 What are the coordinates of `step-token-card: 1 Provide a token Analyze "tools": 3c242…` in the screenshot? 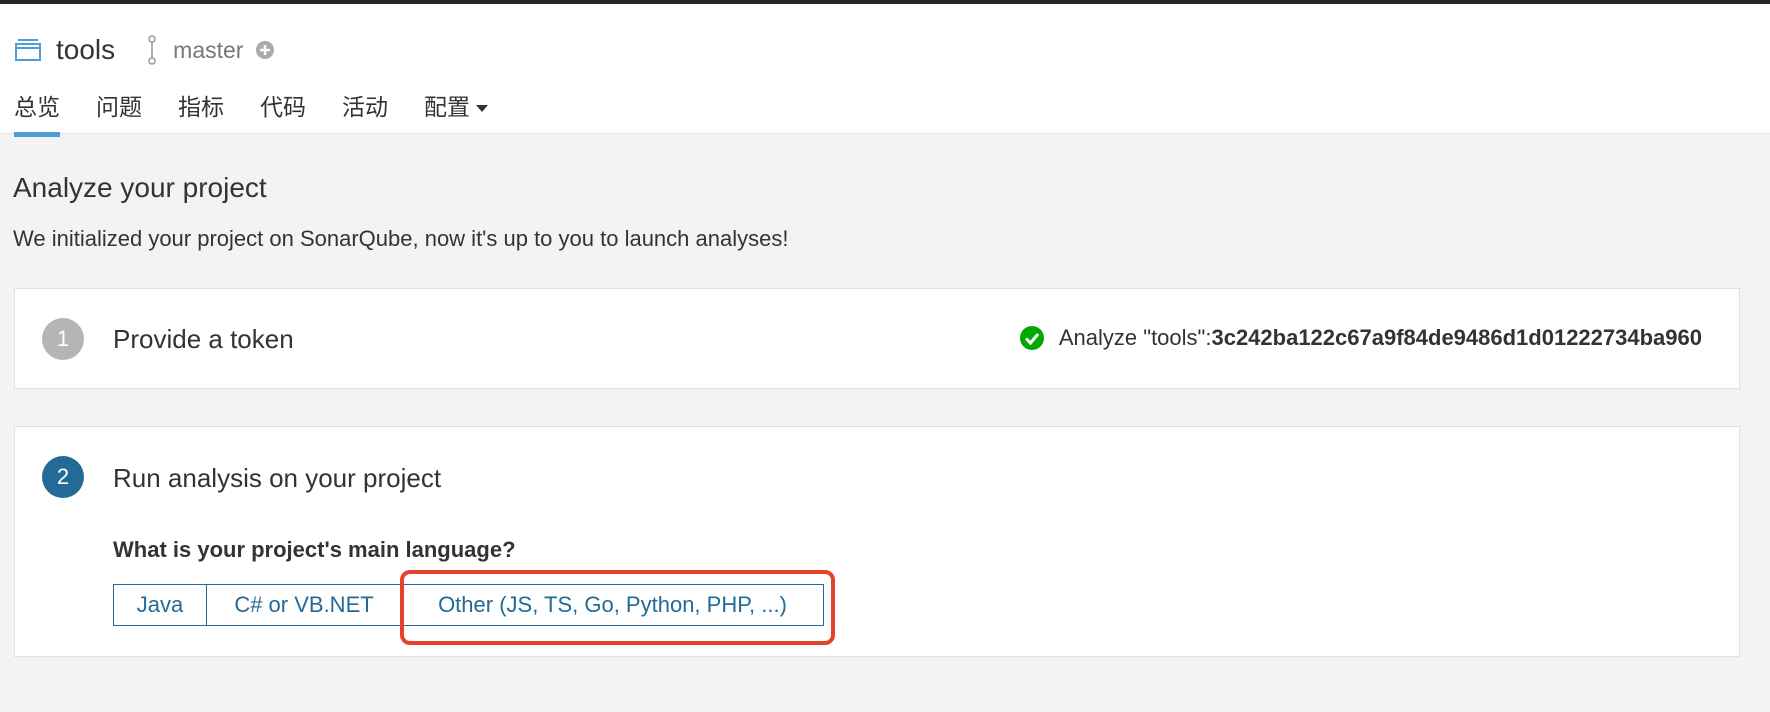 It's located at (877, 338).